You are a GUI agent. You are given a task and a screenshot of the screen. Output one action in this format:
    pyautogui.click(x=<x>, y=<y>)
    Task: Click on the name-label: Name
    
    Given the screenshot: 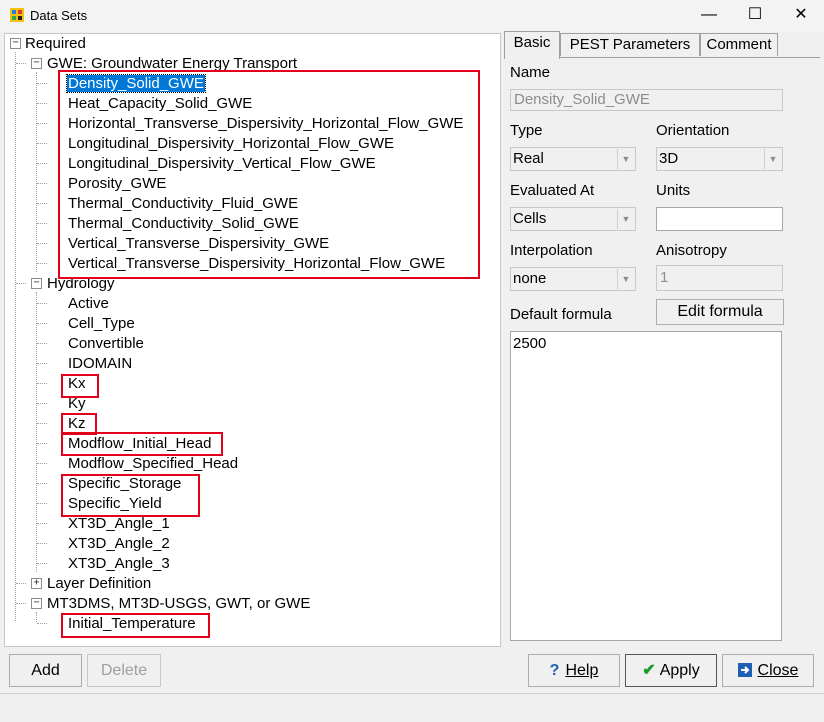 What is the action you would take?
    pyautogui.click(x=530, y=72)
    